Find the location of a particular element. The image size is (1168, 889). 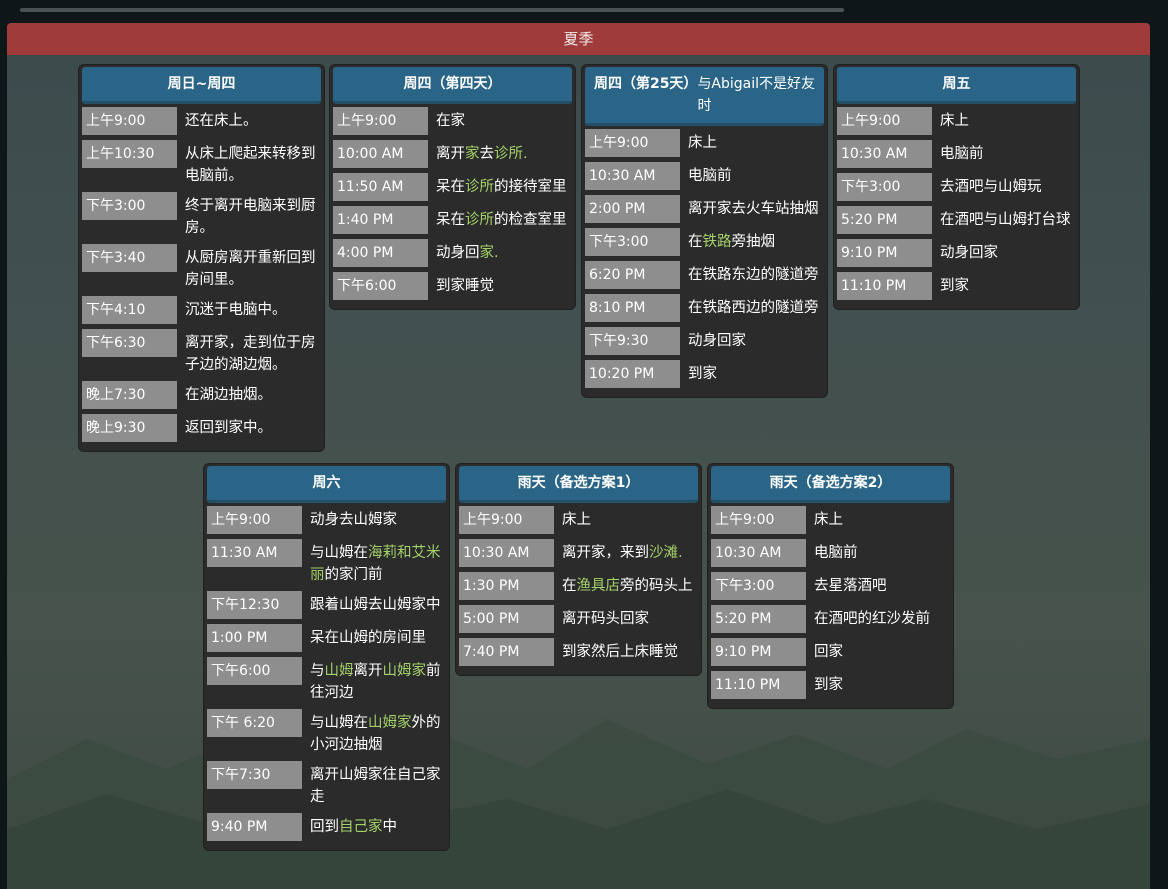

schedule-row: 4:00 PM 动身回家. is located at coordinates (452, 253).